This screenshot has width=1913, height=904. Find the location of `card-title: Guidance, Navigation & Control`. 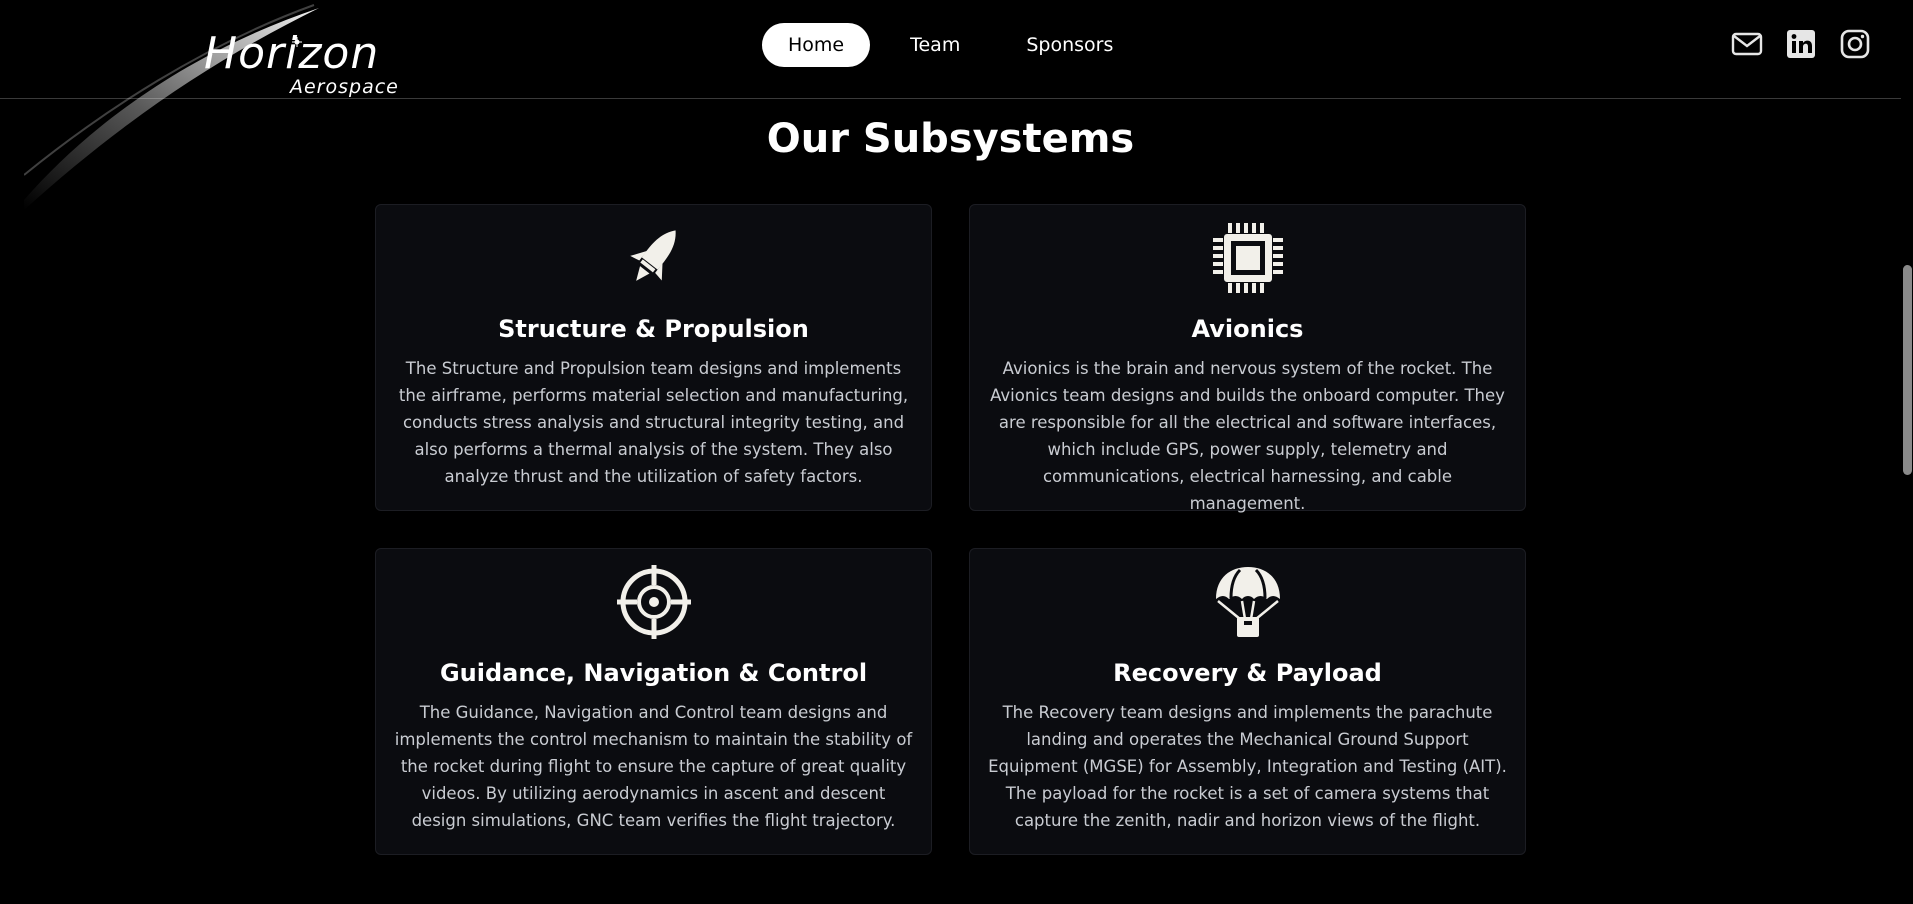

card-title: Guidance, Navigation & Control is located at coordinates (653, 673).